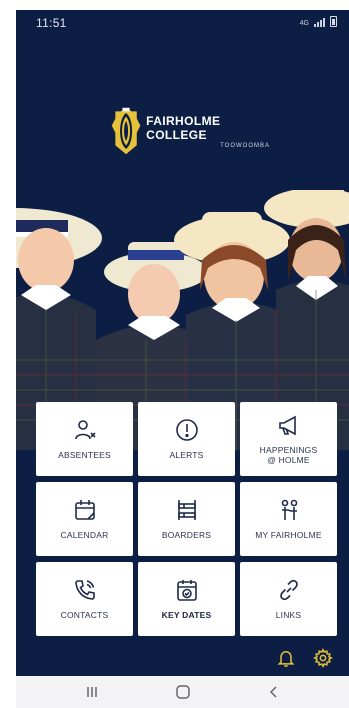 The image size is (349, 708). What do you see at coordinates (245, 145) in the screenshot?
I see `logo-subtitle: TOOWOOMBA` at bounding box center [245, 145].